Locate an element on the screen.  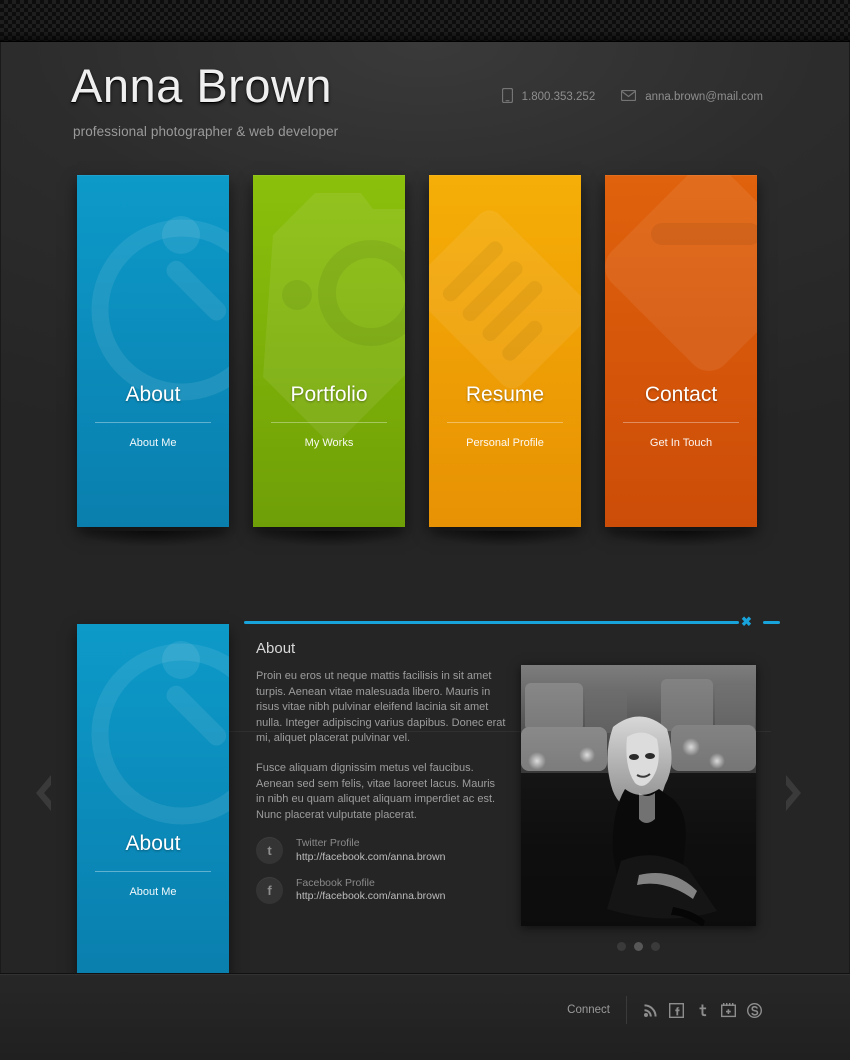
phone-contact: 1.800.353.252 is located at coordinates (548, 96).